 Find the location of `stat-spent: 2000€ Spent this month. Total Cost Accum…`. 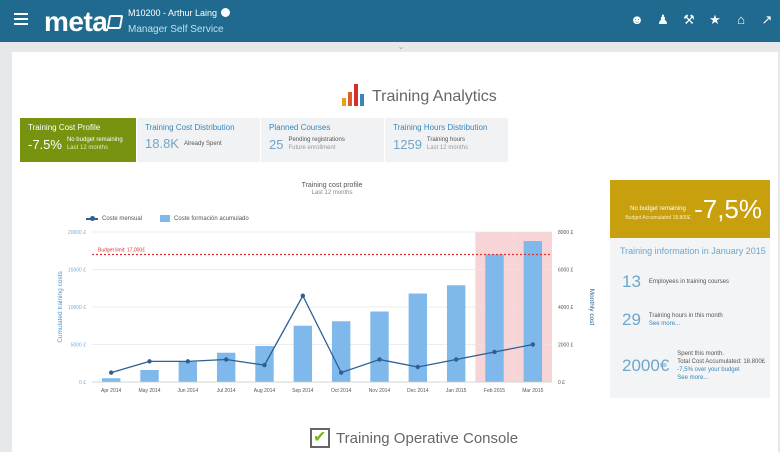

stat-spent: 2000€ Spent this month. Total Cost Accum… is located at coordinates (693, 366).